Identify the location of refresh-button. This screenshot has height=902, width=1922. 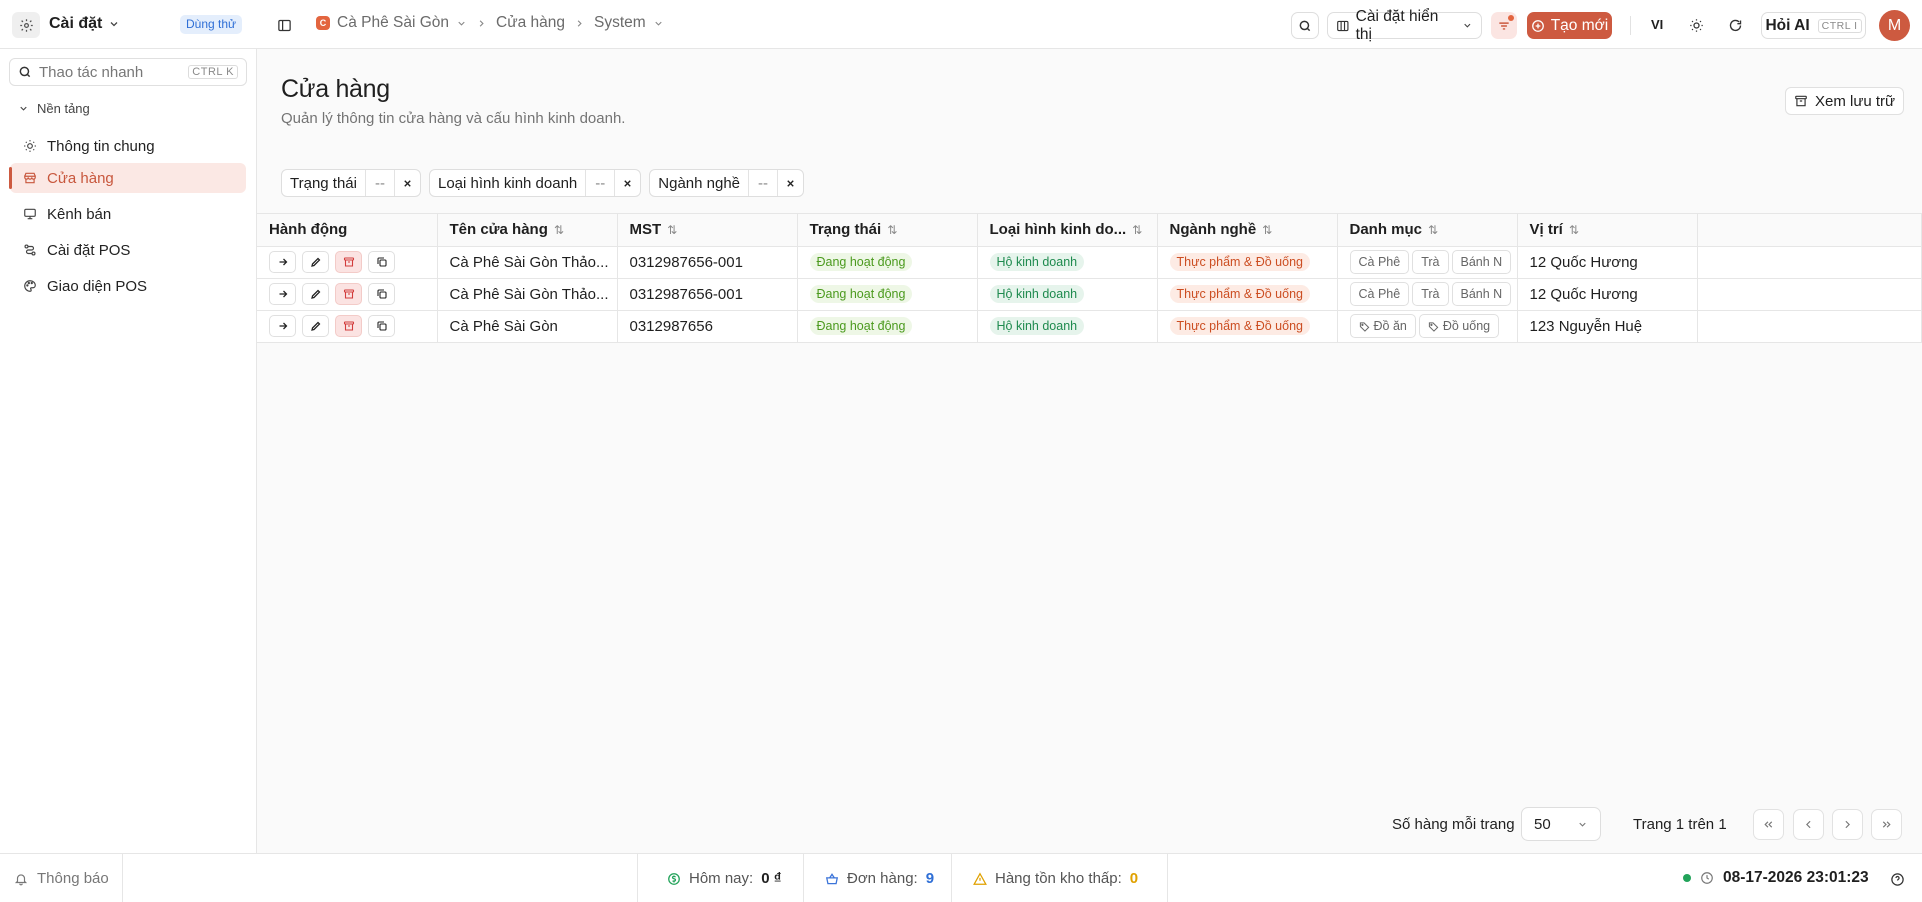
(1735, 25).